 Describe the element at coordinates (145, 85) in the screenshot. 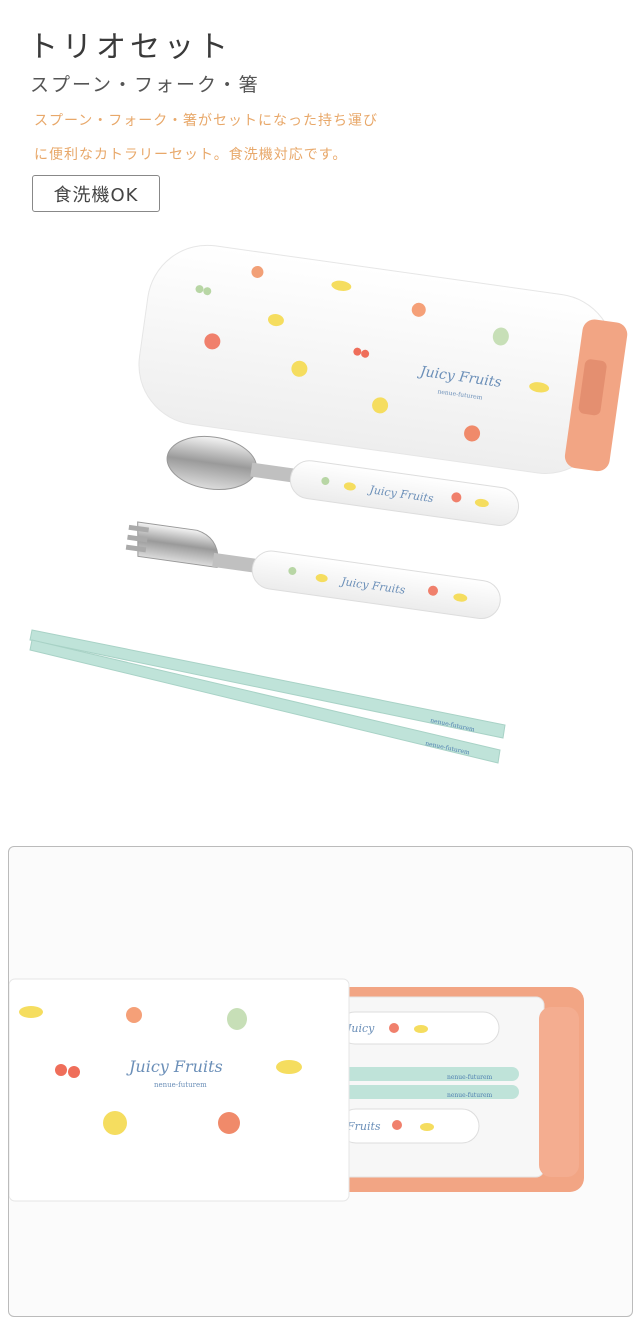

I see `product-subtitle: スプーン・フォーク・箸` at that location.